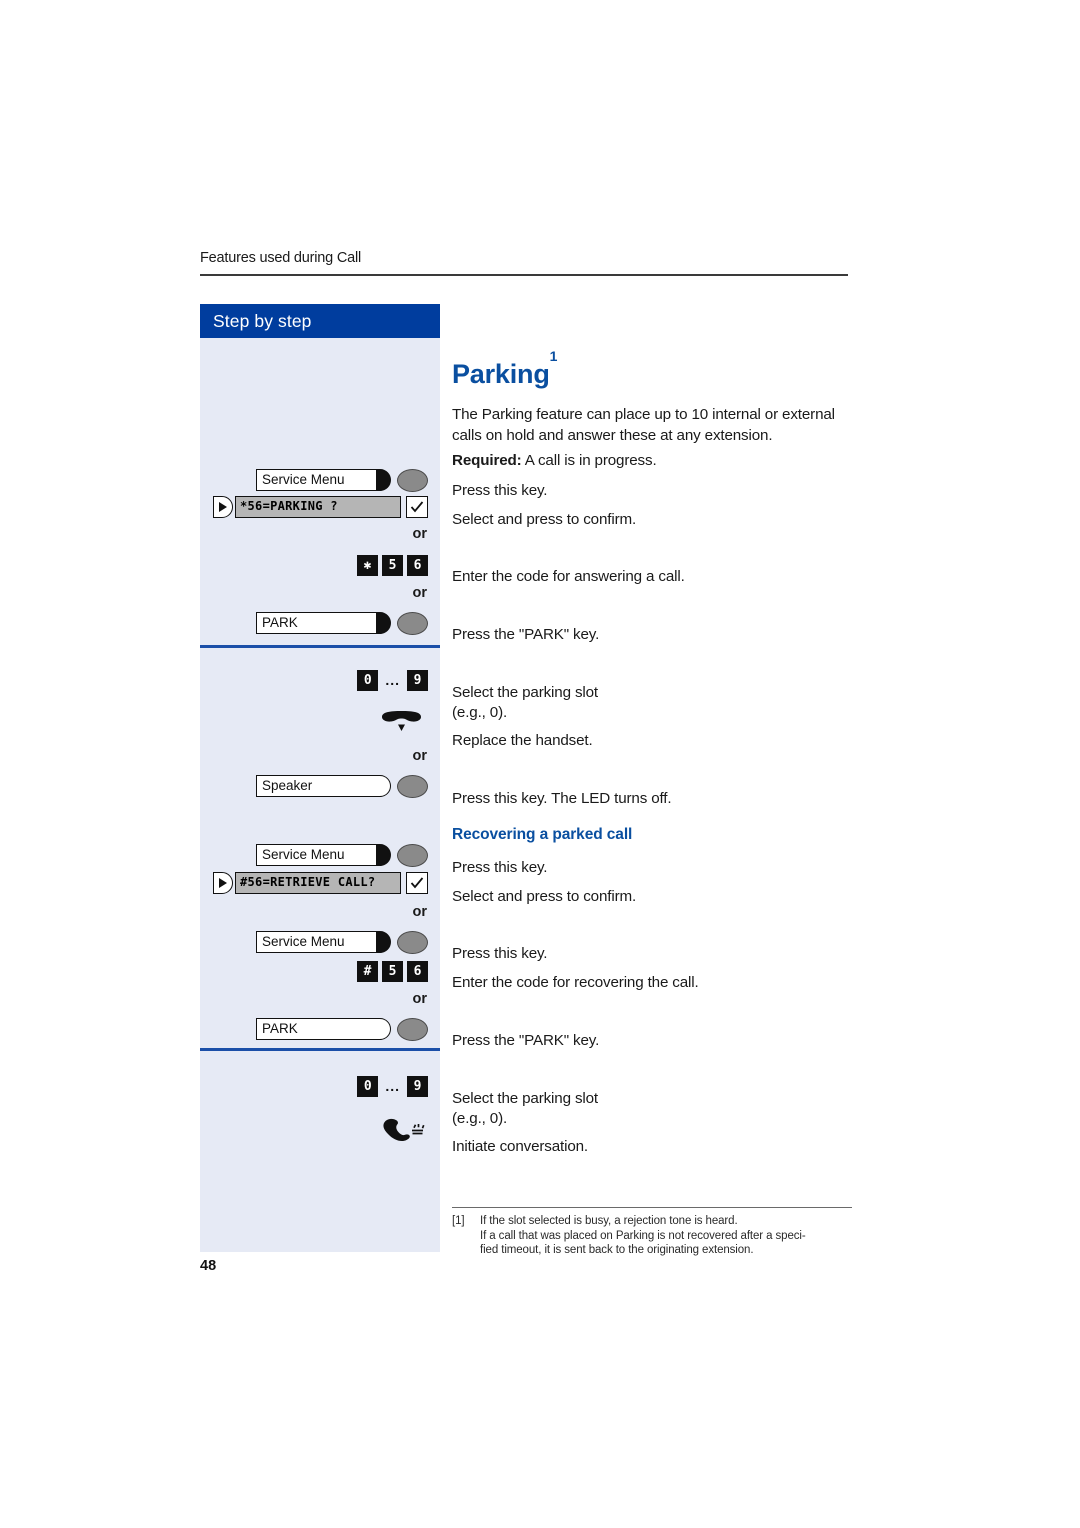 The image size is (1080, 1528). Describe the element at coordinates (542, 834) in the screenshot. I see `section-heading-recovering: Recovering a parked call` at that location.